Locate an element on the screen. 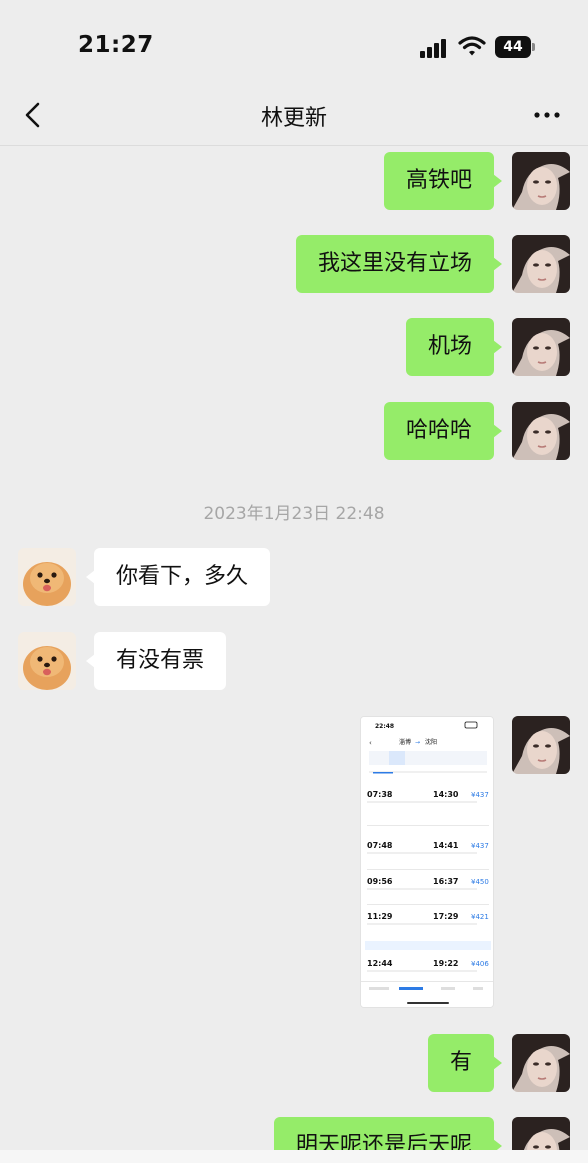 Image resolution: width=588 pixels, height=1163 pixels. svg-text: 17:29 is located at coordinates (446, 916).